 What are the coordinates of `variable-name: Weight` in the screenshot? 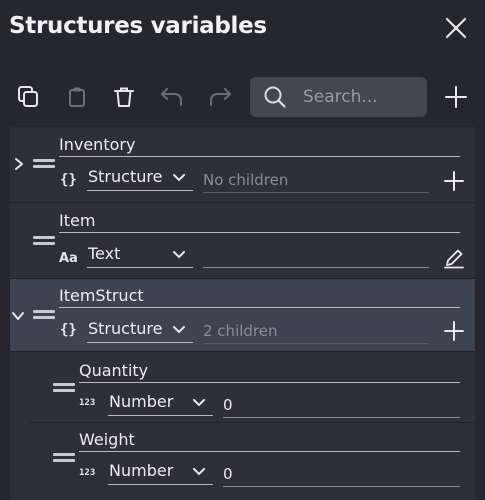 It's located at (269, 441).